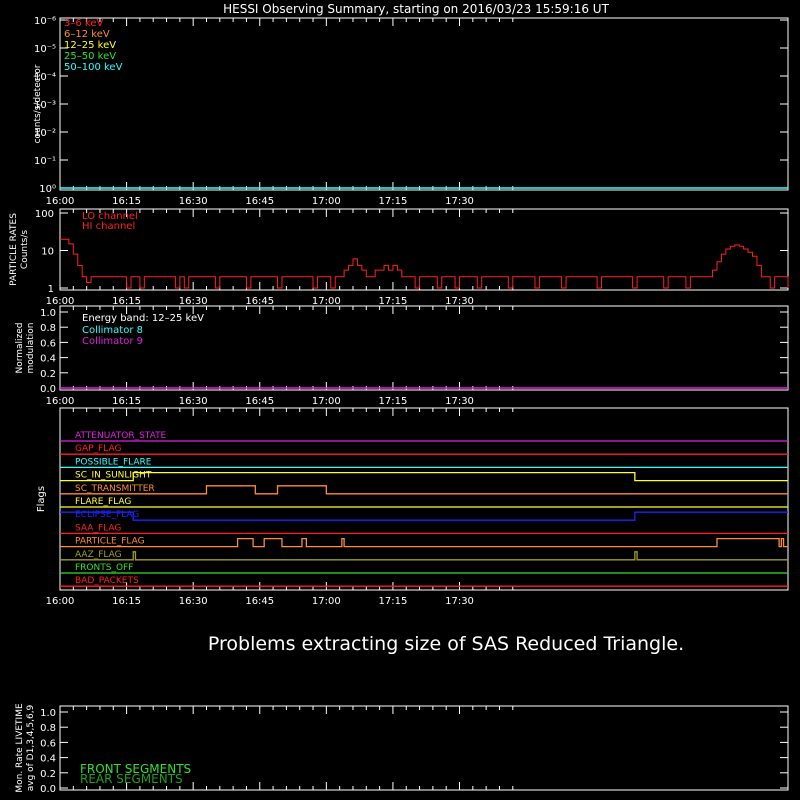 This screenshot has width=800, height=800. I want to click on flag-label: AAZ_FLAG, so click(98, 555).